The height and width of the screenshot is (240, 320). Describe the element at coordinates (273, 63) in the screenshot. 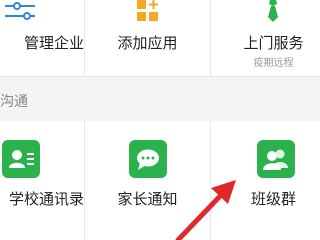

I see `door-service-subtitle: 疫期远程` at that location.